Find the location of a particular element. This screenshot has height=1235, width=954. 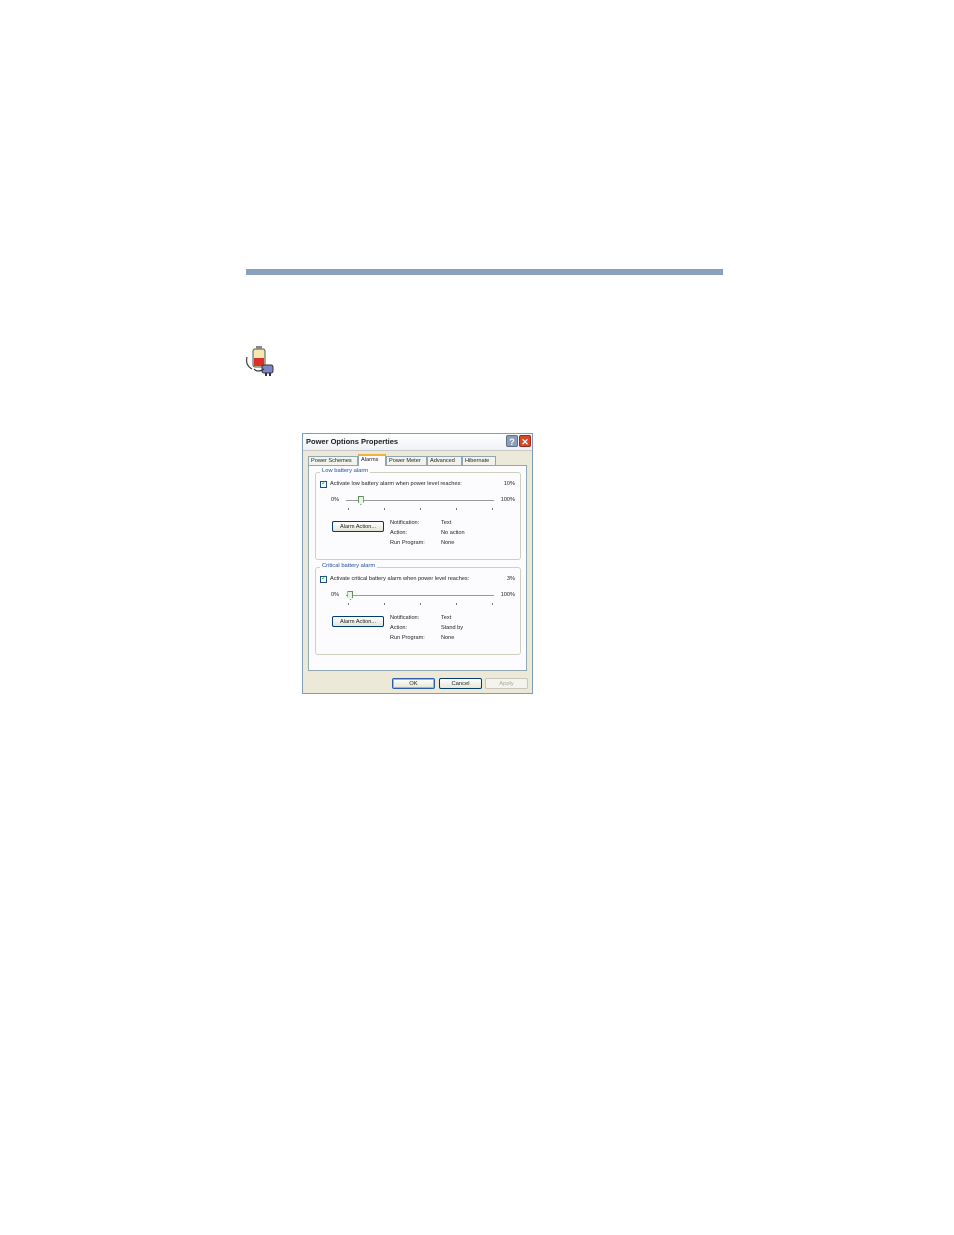

critical-notification-value: Text is located at coordinates (446, 618).